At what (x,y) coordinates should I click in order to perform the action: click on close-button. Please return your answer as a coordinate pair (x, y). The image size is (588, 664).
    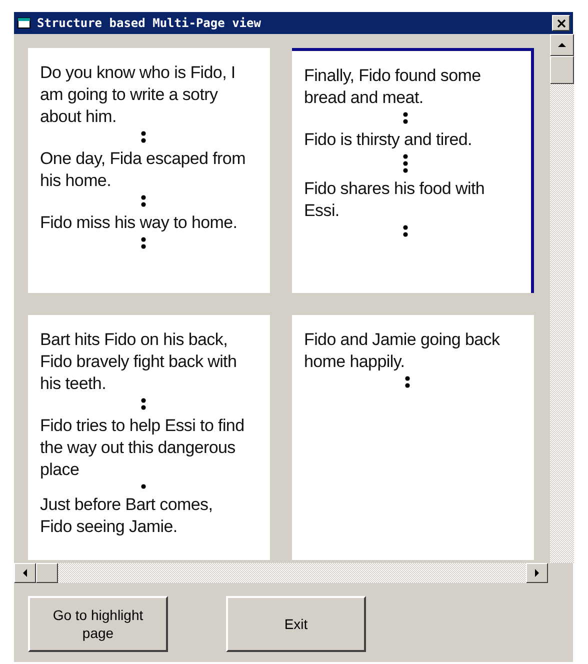
    Looking at the image, I should click on (561, 23).